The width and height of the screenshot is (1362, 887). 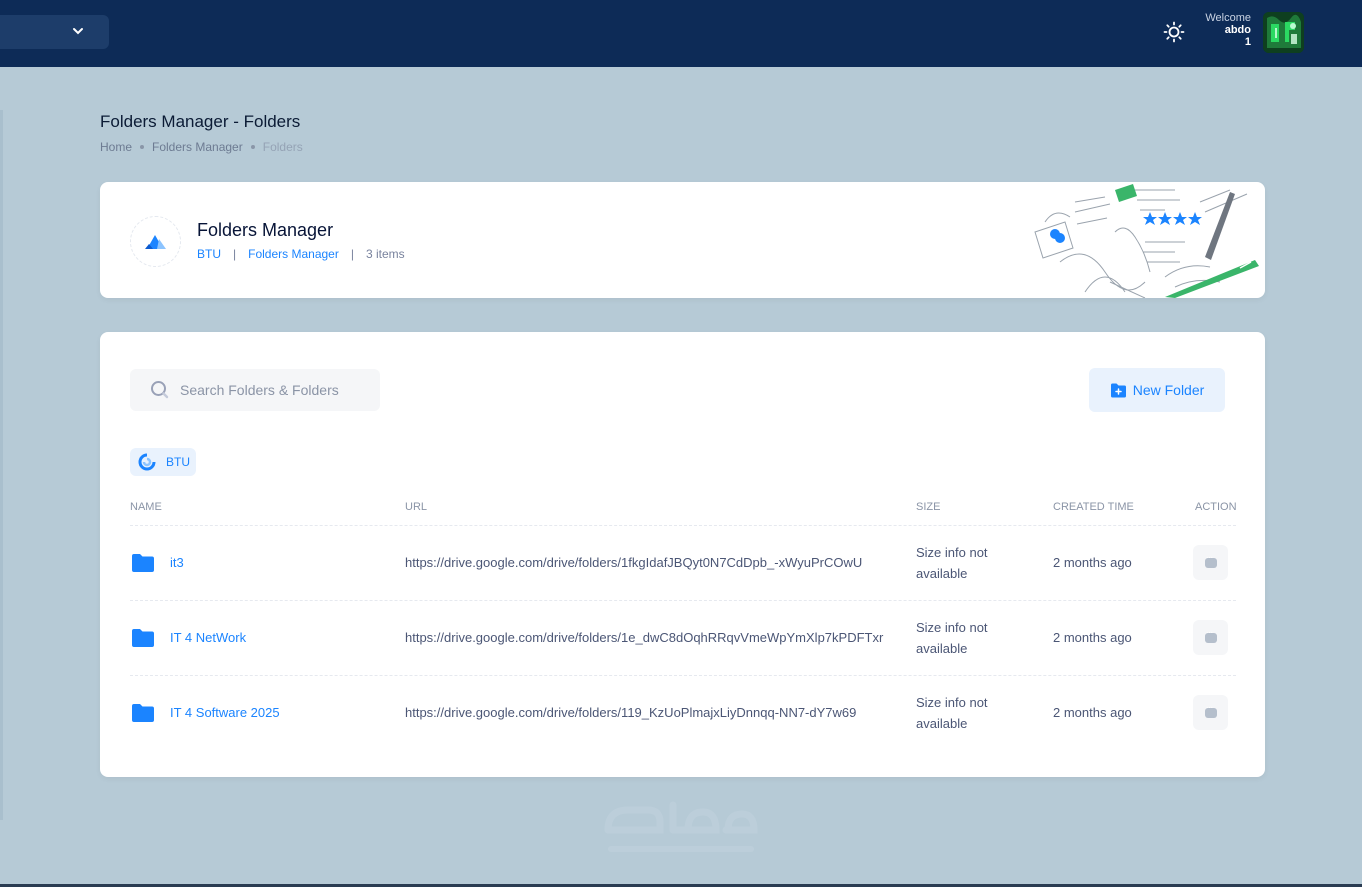 I want to click on col-name: Name, so click(x=146, y=507).